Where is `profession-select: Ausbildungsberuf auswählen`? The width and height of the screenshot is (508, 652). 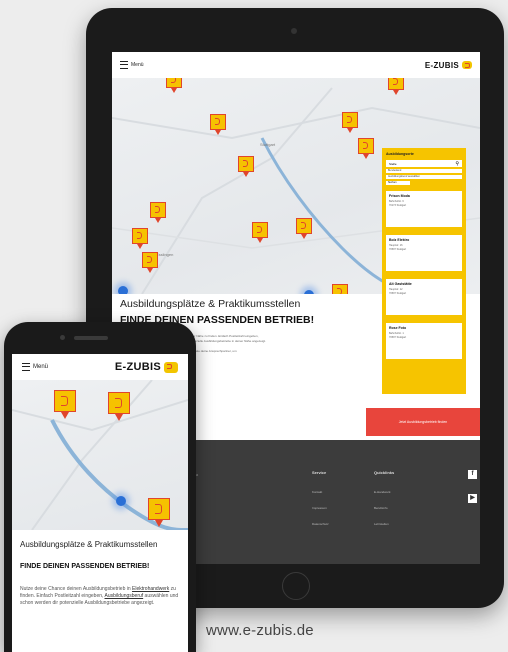
profession-select: Ausbildungsberuf auswählen is located at coordinates (424, 177).